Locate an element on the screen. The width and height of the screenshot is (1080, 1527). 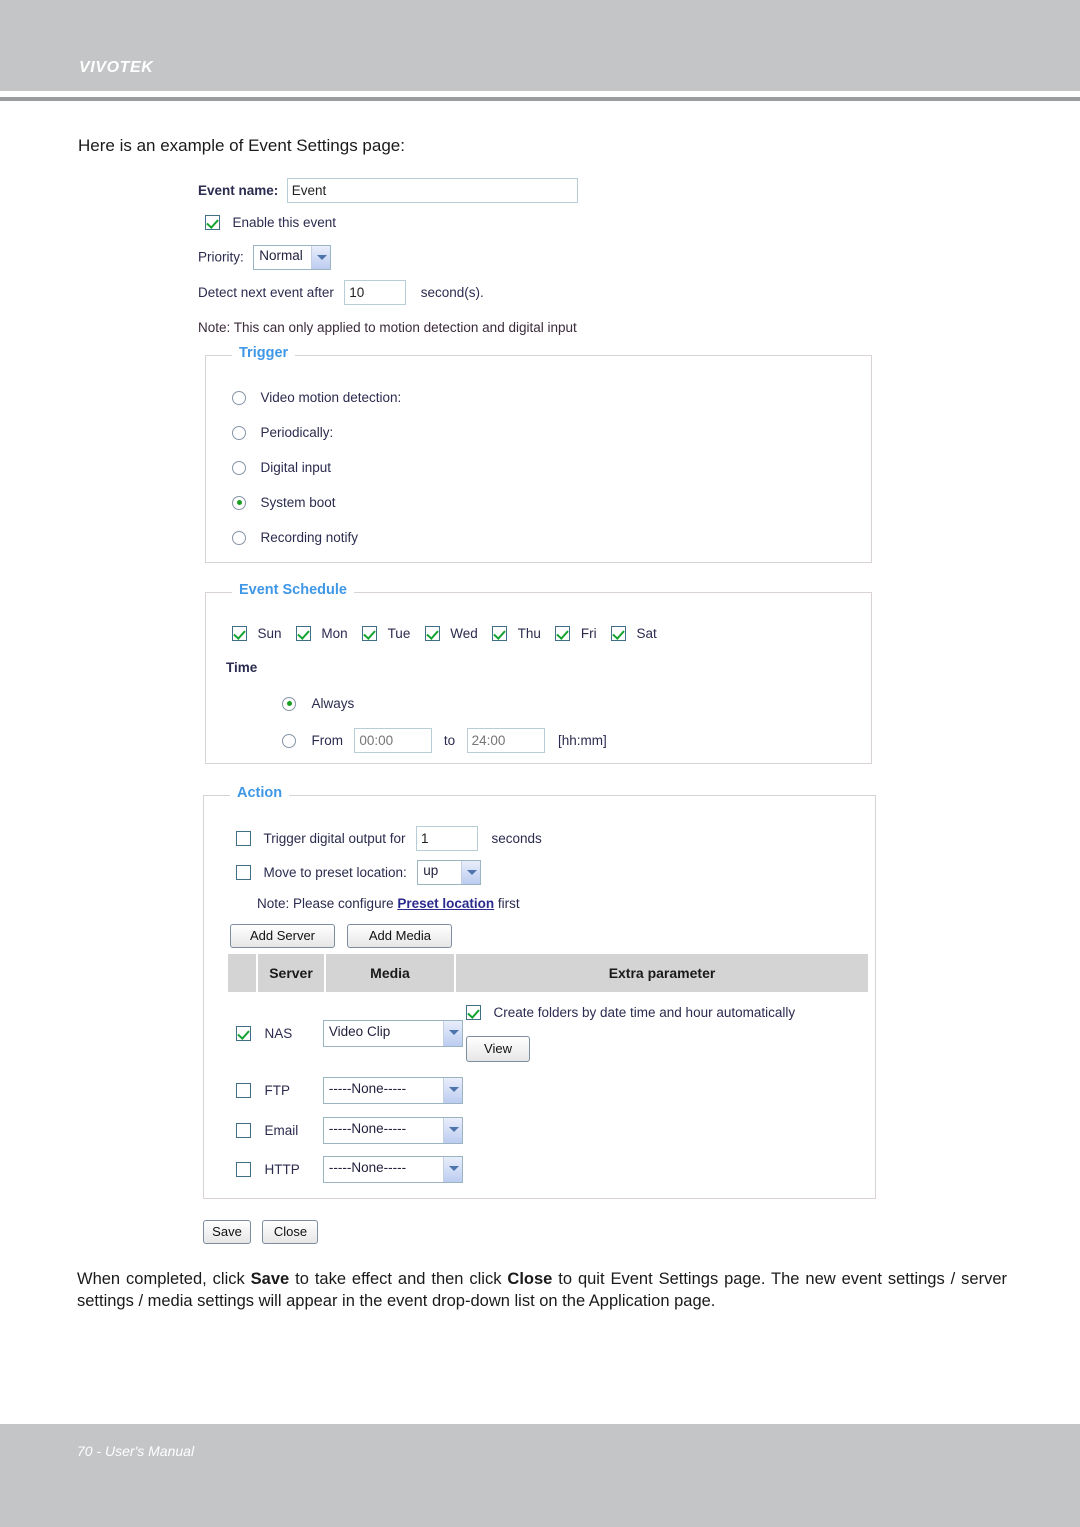
dialog-buttons-row: Save Close is located at coordinates (261, 1232).